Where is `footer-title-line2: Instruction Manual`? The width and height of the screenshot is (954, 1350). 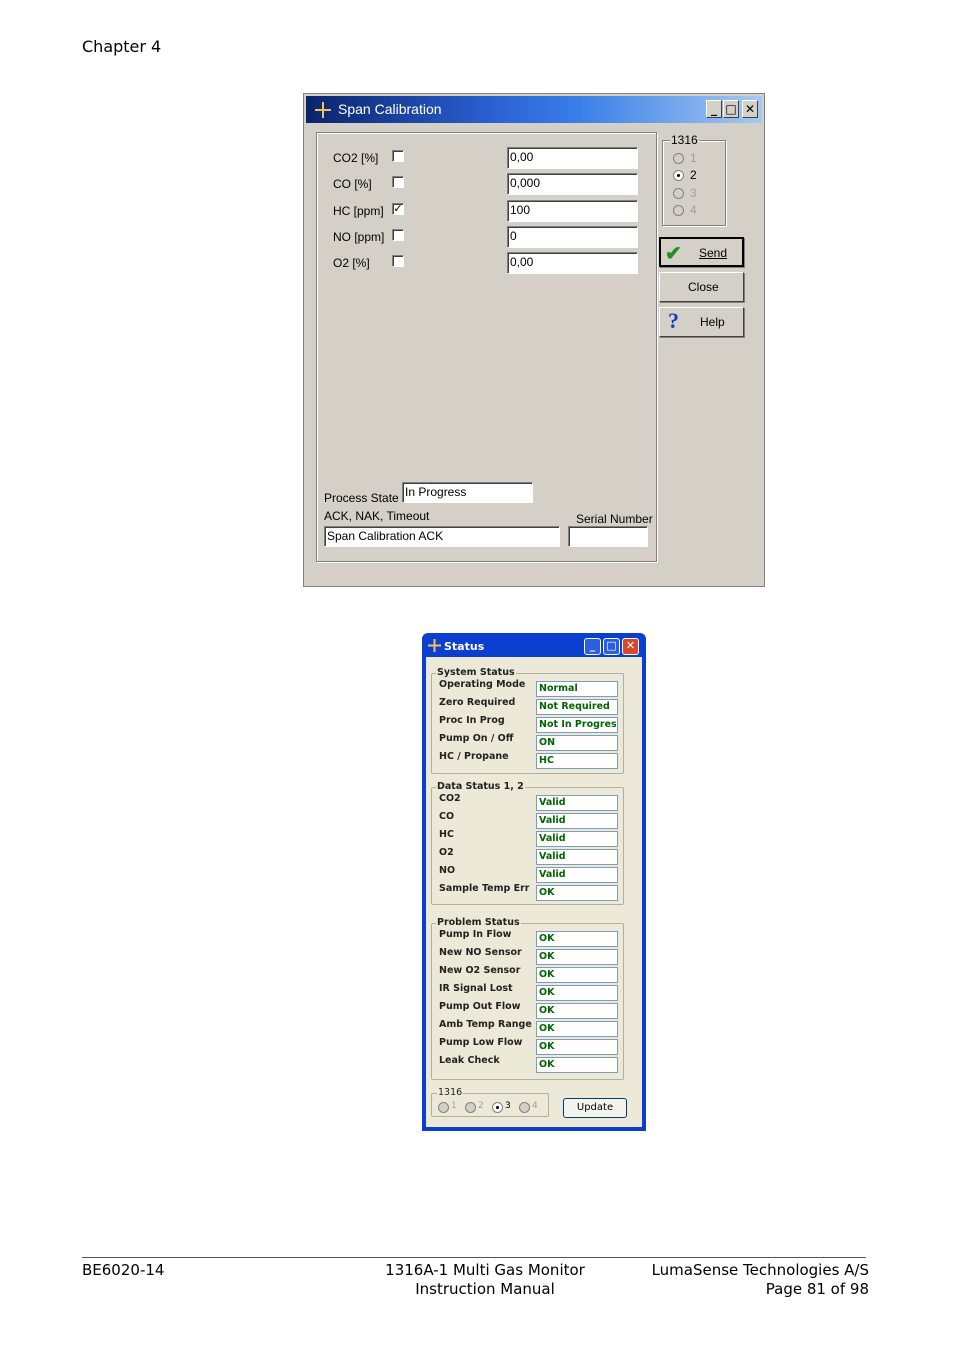
footer-title-line2: Instruction Manual is located at coordinates (485, 1289).